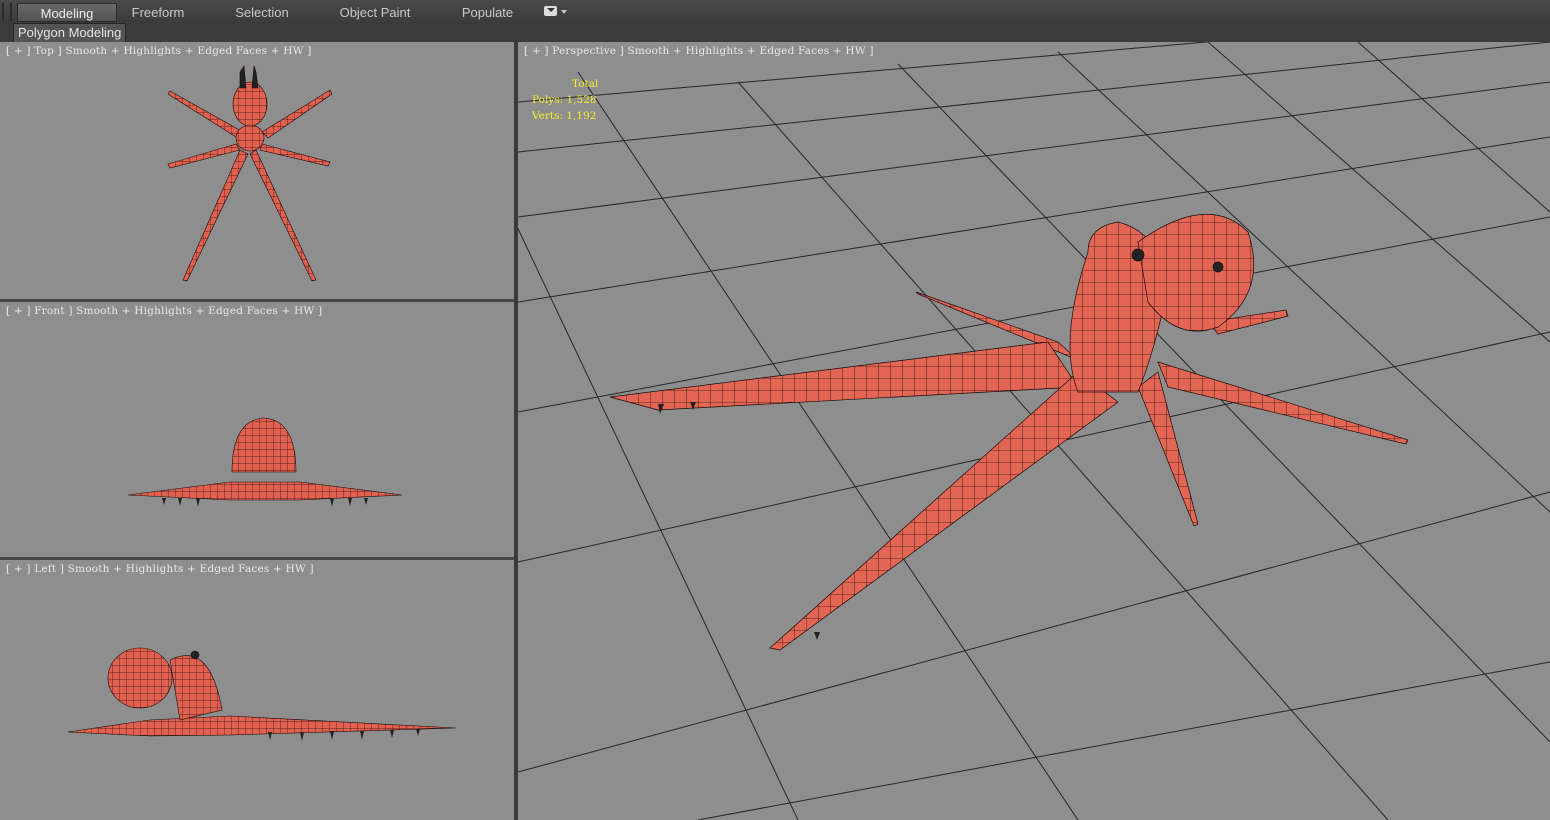  I want to click on ribbon-options-dropdown, so click(556, 12).